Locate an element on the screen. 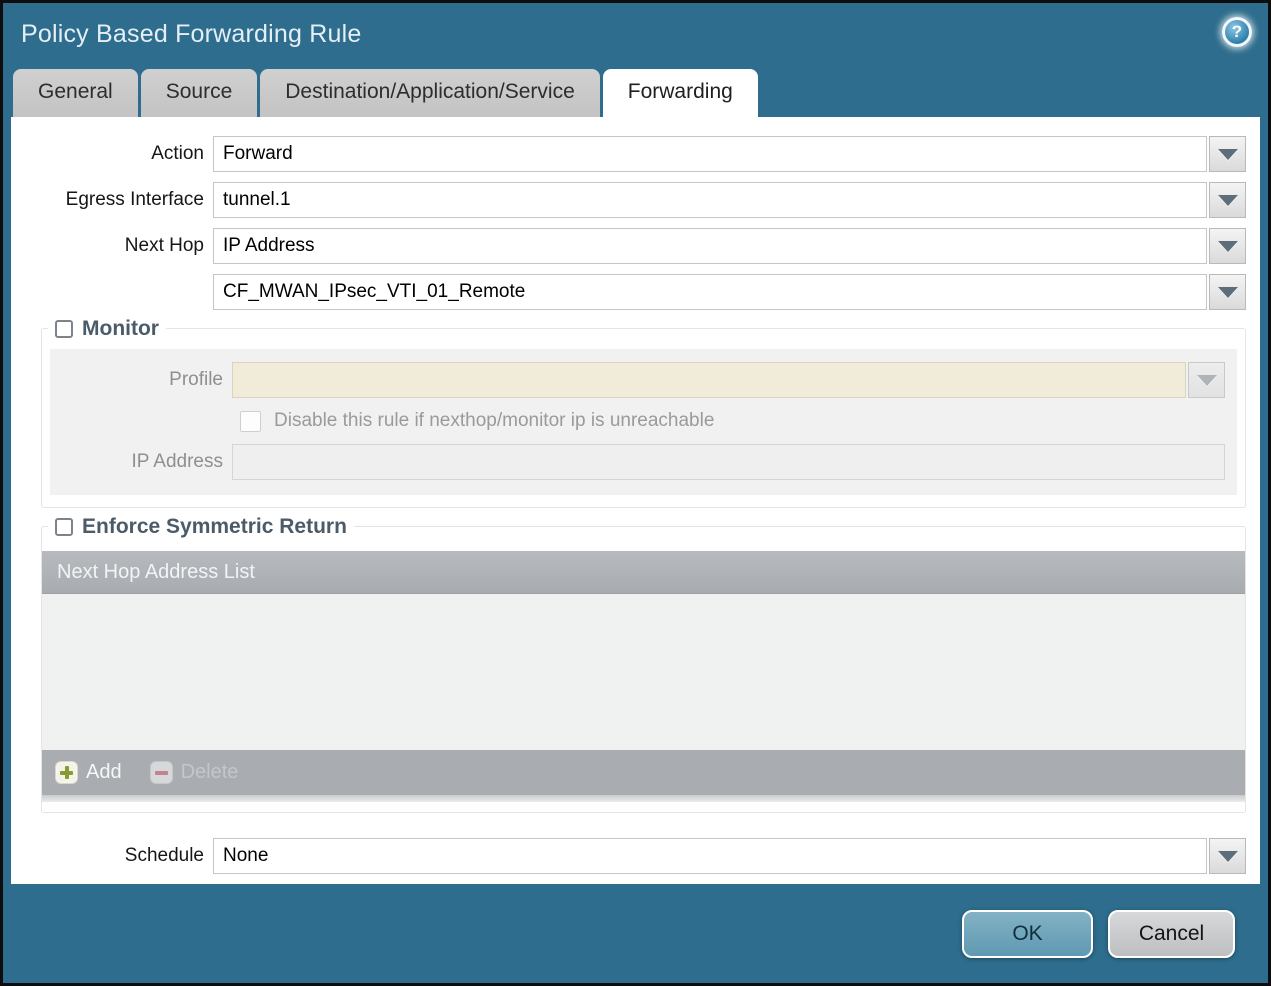 The image size is (1271, 986). schedule-row: Schedule is located at coordinates (628, 856).